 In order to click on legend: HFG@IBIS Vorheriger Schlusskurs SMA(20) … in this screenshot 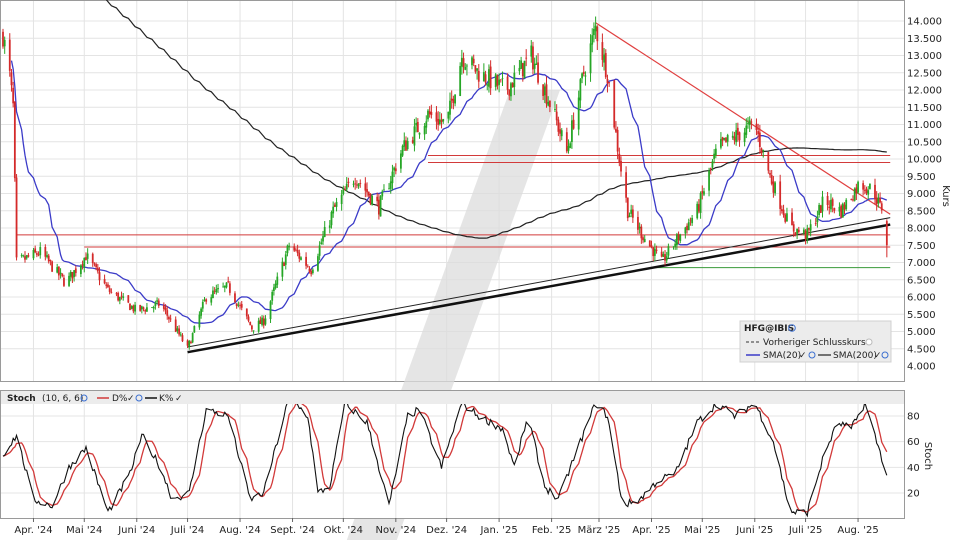, I will do `click(815, 341)`.